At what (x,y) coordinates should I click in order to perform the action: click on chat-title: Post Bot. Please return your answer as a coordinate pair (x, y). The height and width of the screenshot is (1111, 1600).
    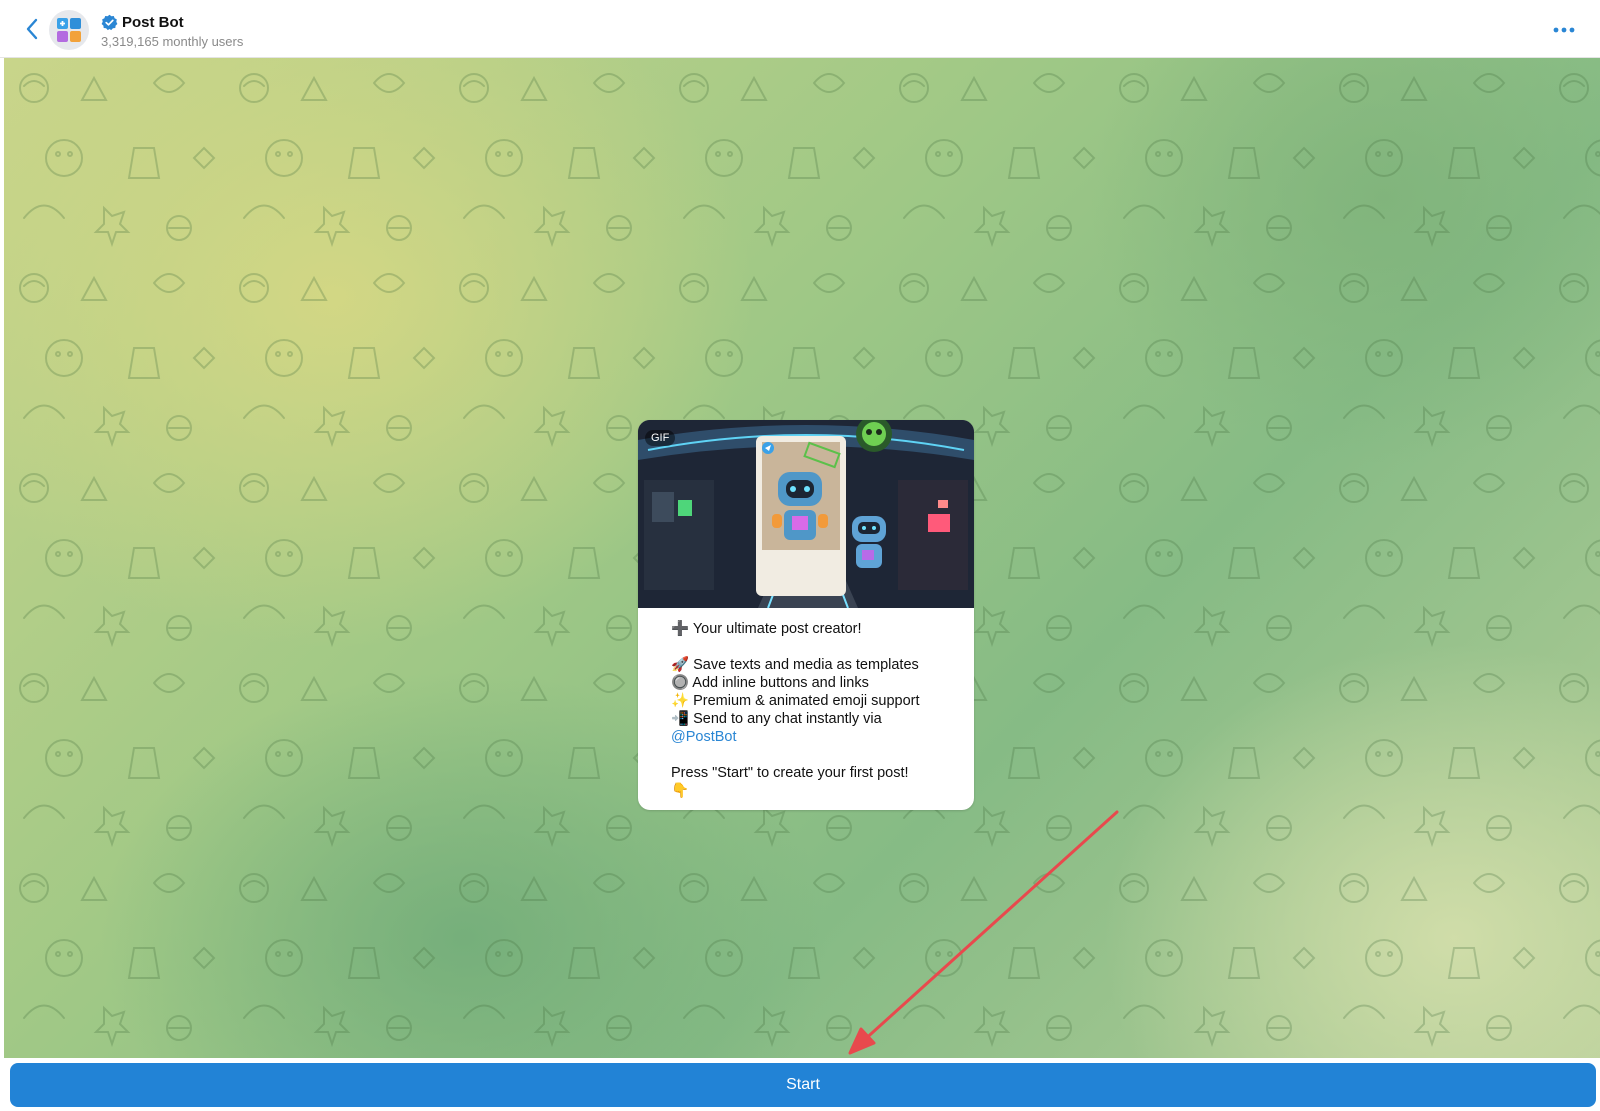
    Looking at the image, I should click on (153, 22).